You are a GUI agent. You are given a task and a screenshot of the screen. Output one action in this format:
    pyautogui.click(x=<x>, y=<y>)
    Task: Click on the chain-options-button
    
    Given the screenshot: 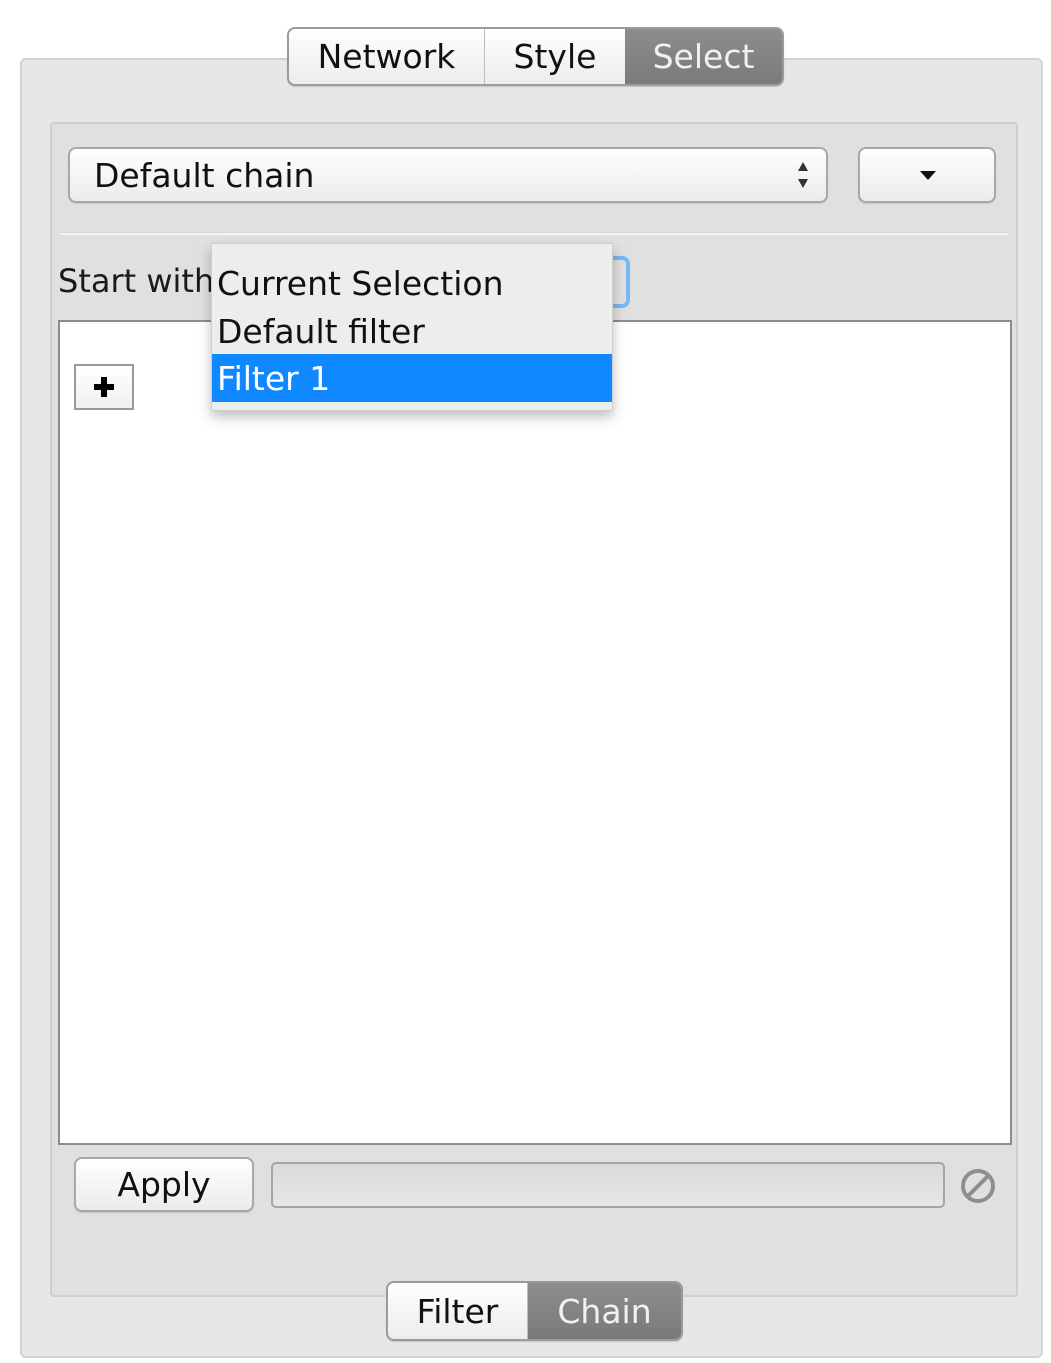 What is the action you would take?
    pyautogui.click(x=927, y=175)
    